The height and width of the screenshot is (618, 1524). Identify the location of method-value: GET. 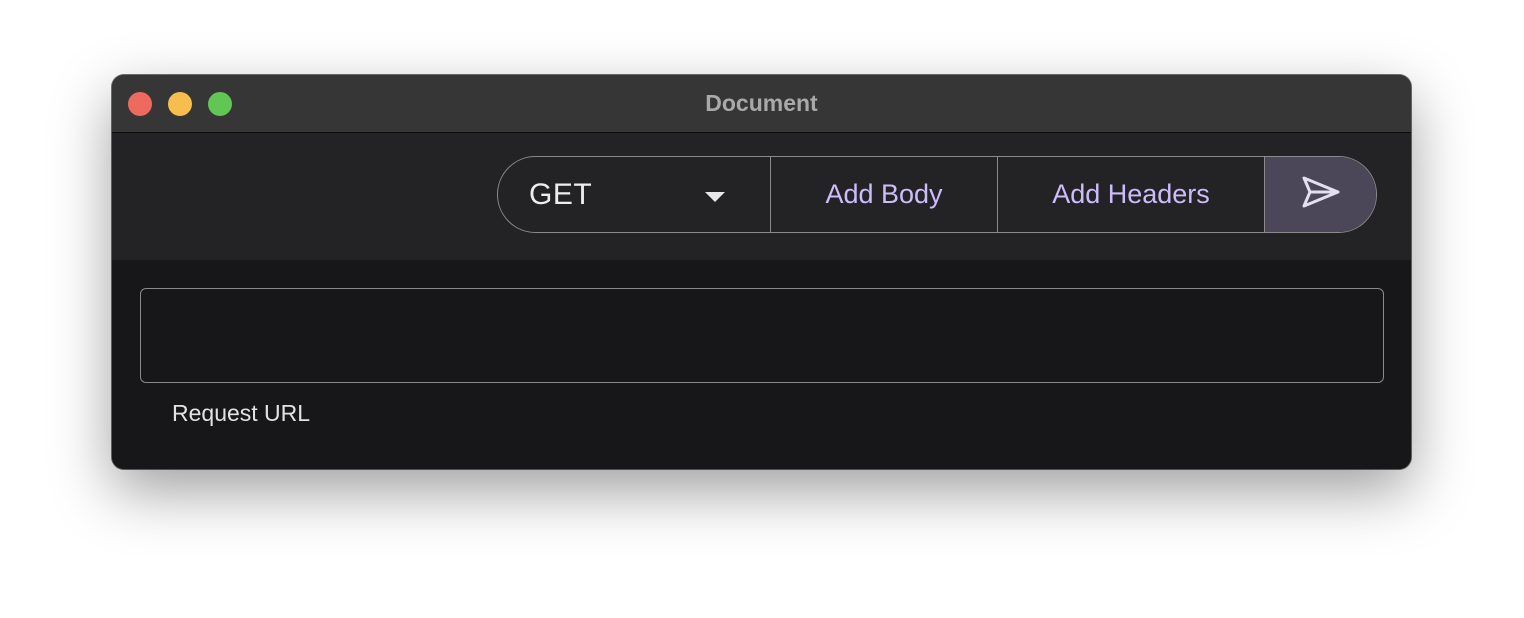
(561, 194).